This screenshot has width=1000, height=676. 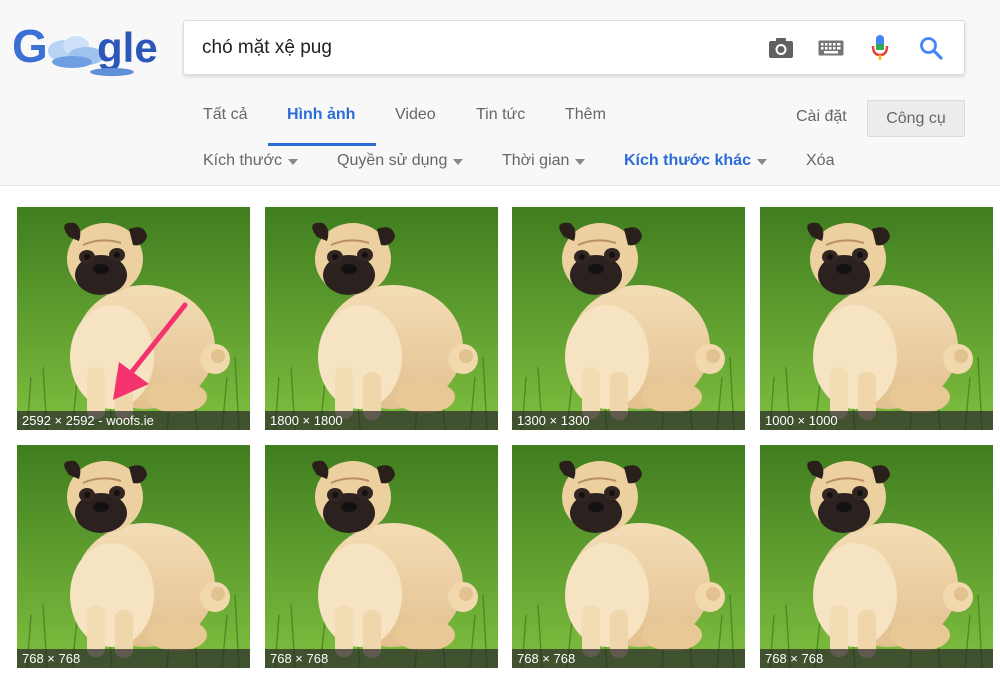 I want to click on search-box, so click(x=574, y=47).